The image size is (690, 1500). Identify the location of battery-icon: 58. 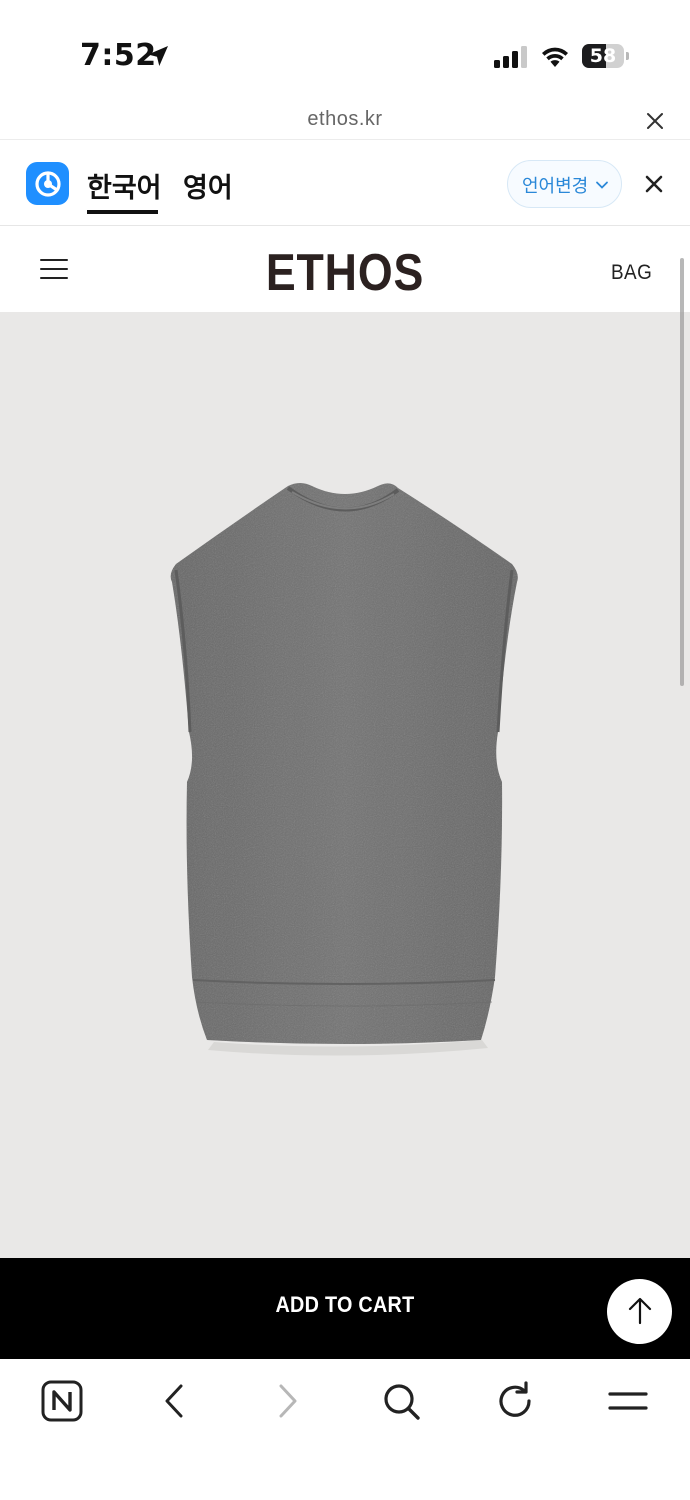
(606, 56).